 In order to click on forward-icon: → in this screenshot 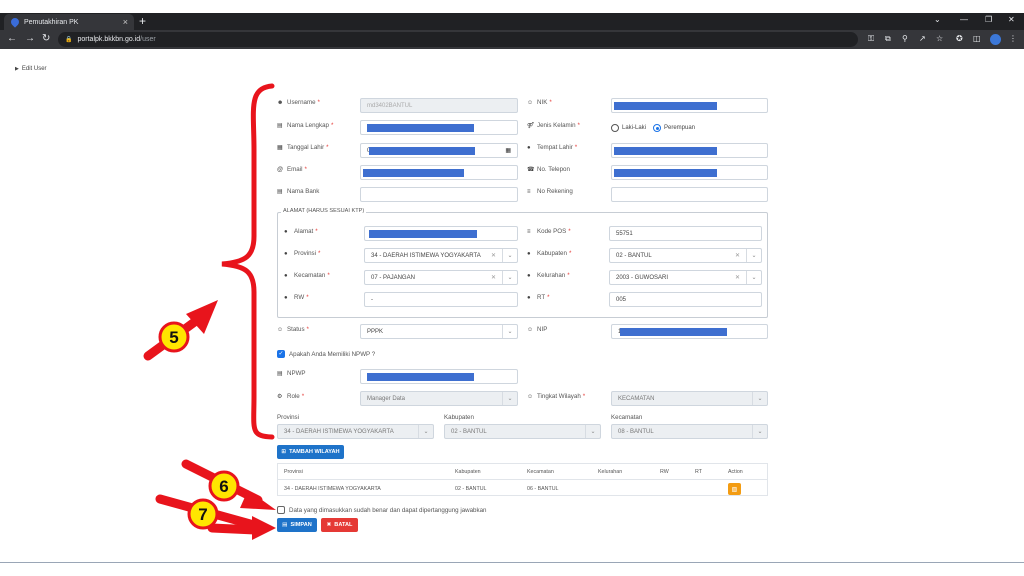, I will do `click(30, 38)`.